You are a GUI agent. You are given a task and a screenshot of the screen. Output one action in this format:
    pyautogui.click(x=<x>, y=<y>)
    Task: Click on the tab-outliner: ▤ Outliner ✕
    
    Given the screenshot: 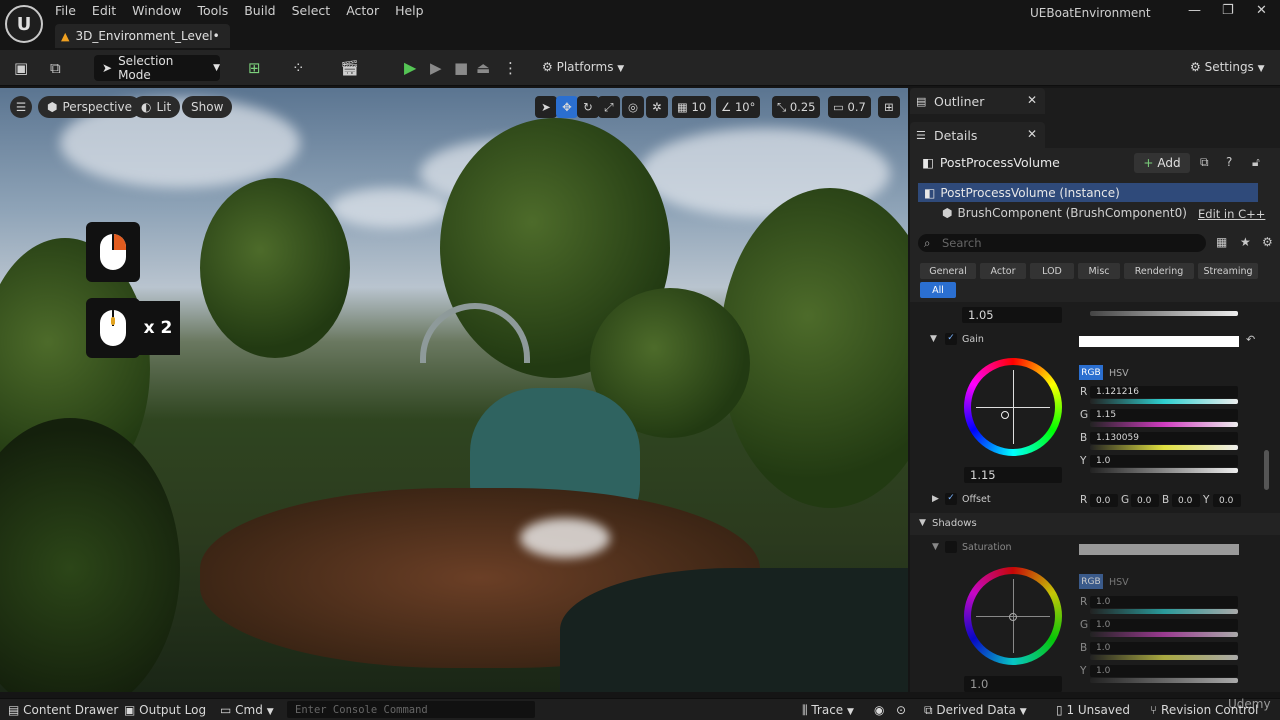 What is the action you would take?
    pyautogui.click(x=977, y=101)
    